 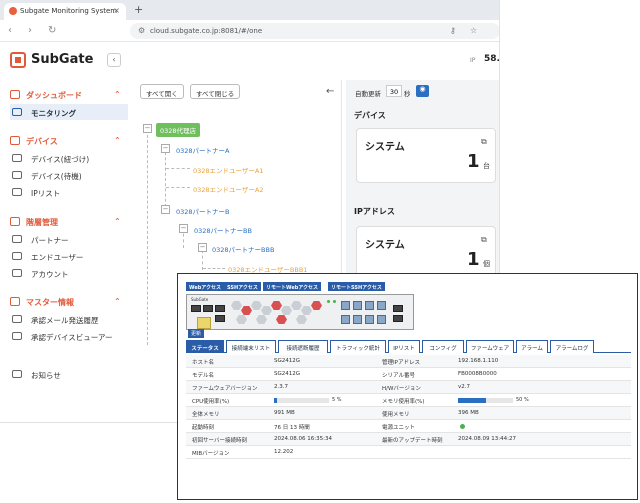 What do you see at coordinates (473, 60) in the screenshot?
I see `ip-label: IP` at bounding box center [473, 60].